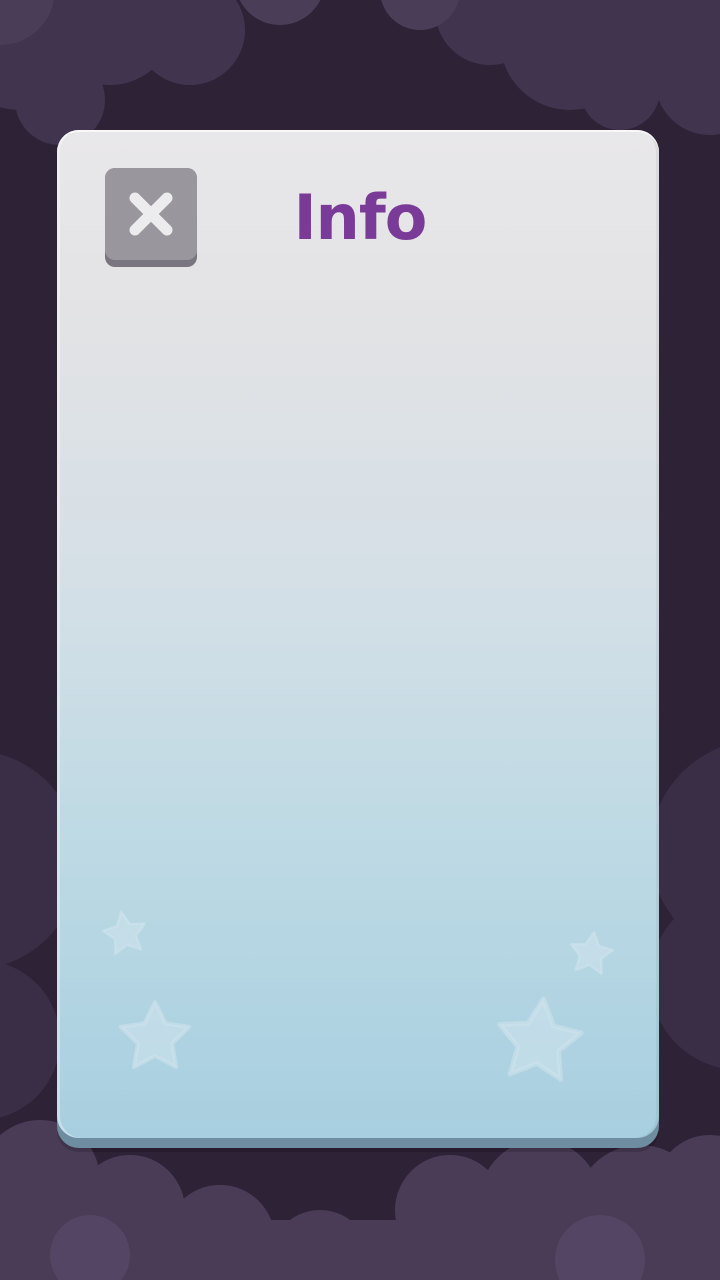 The image size is (720, 1280). What do you see at coordinates (360, 217) in the screenshot?
I see `dialog-title: Info` at bounding box center [360, 217].